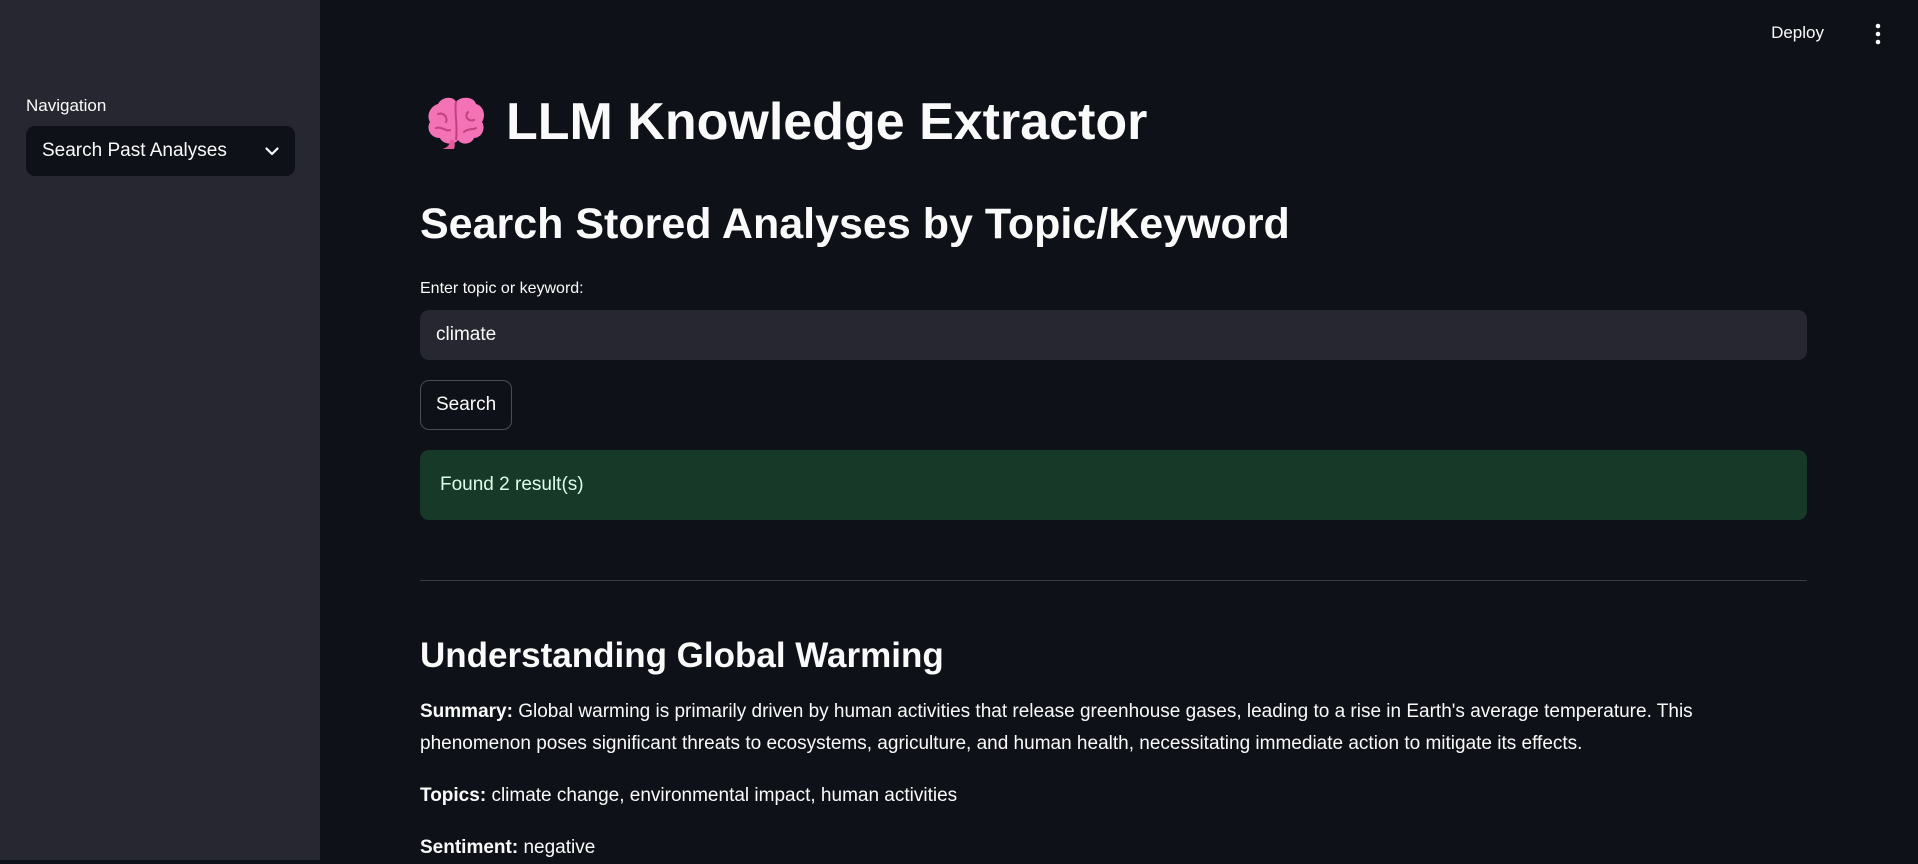 The image size is (1918, 864). Describe the element at coordinates (1113, 485) in the screenshot. I see `result-status-alert: Found 2 result(s)` at that location.